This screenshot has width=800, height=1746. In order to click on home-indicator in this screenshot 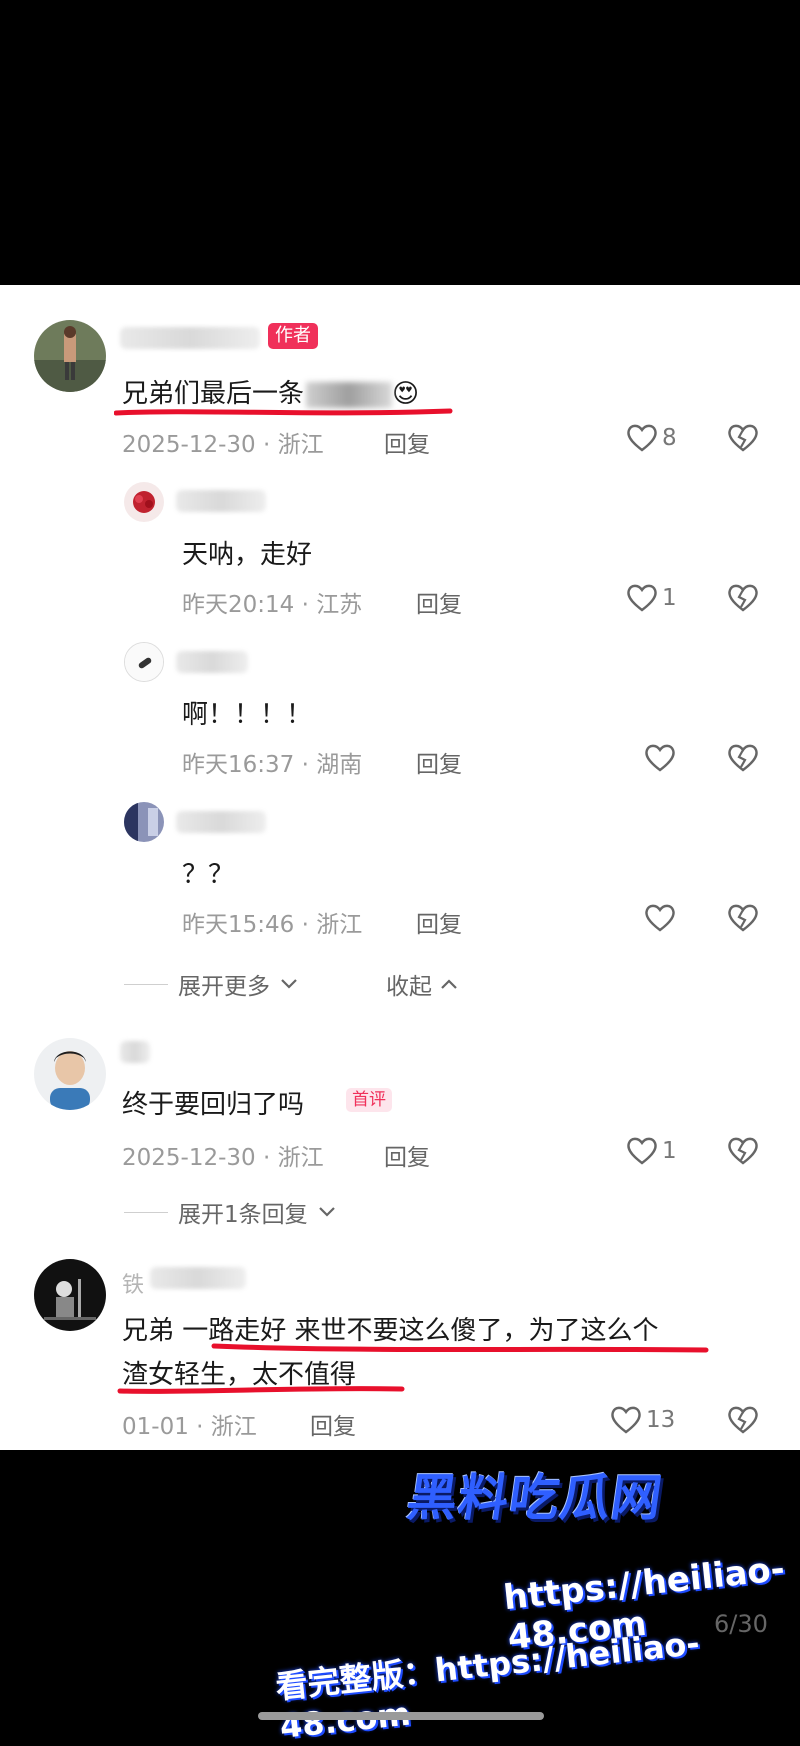, I will do `click(401, 1716)`.